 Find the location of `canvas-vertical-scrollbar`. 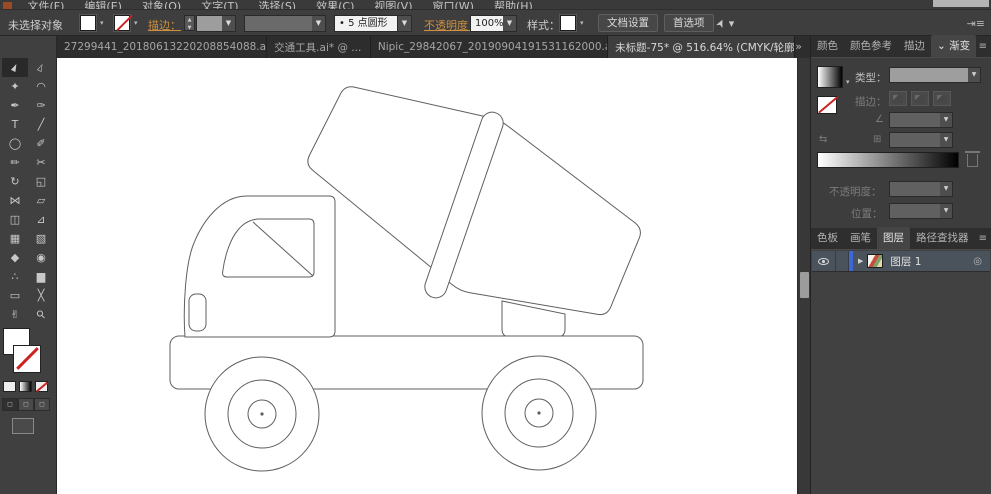

canvas-vertical-scrollbar is located at coordinates (803, 276).